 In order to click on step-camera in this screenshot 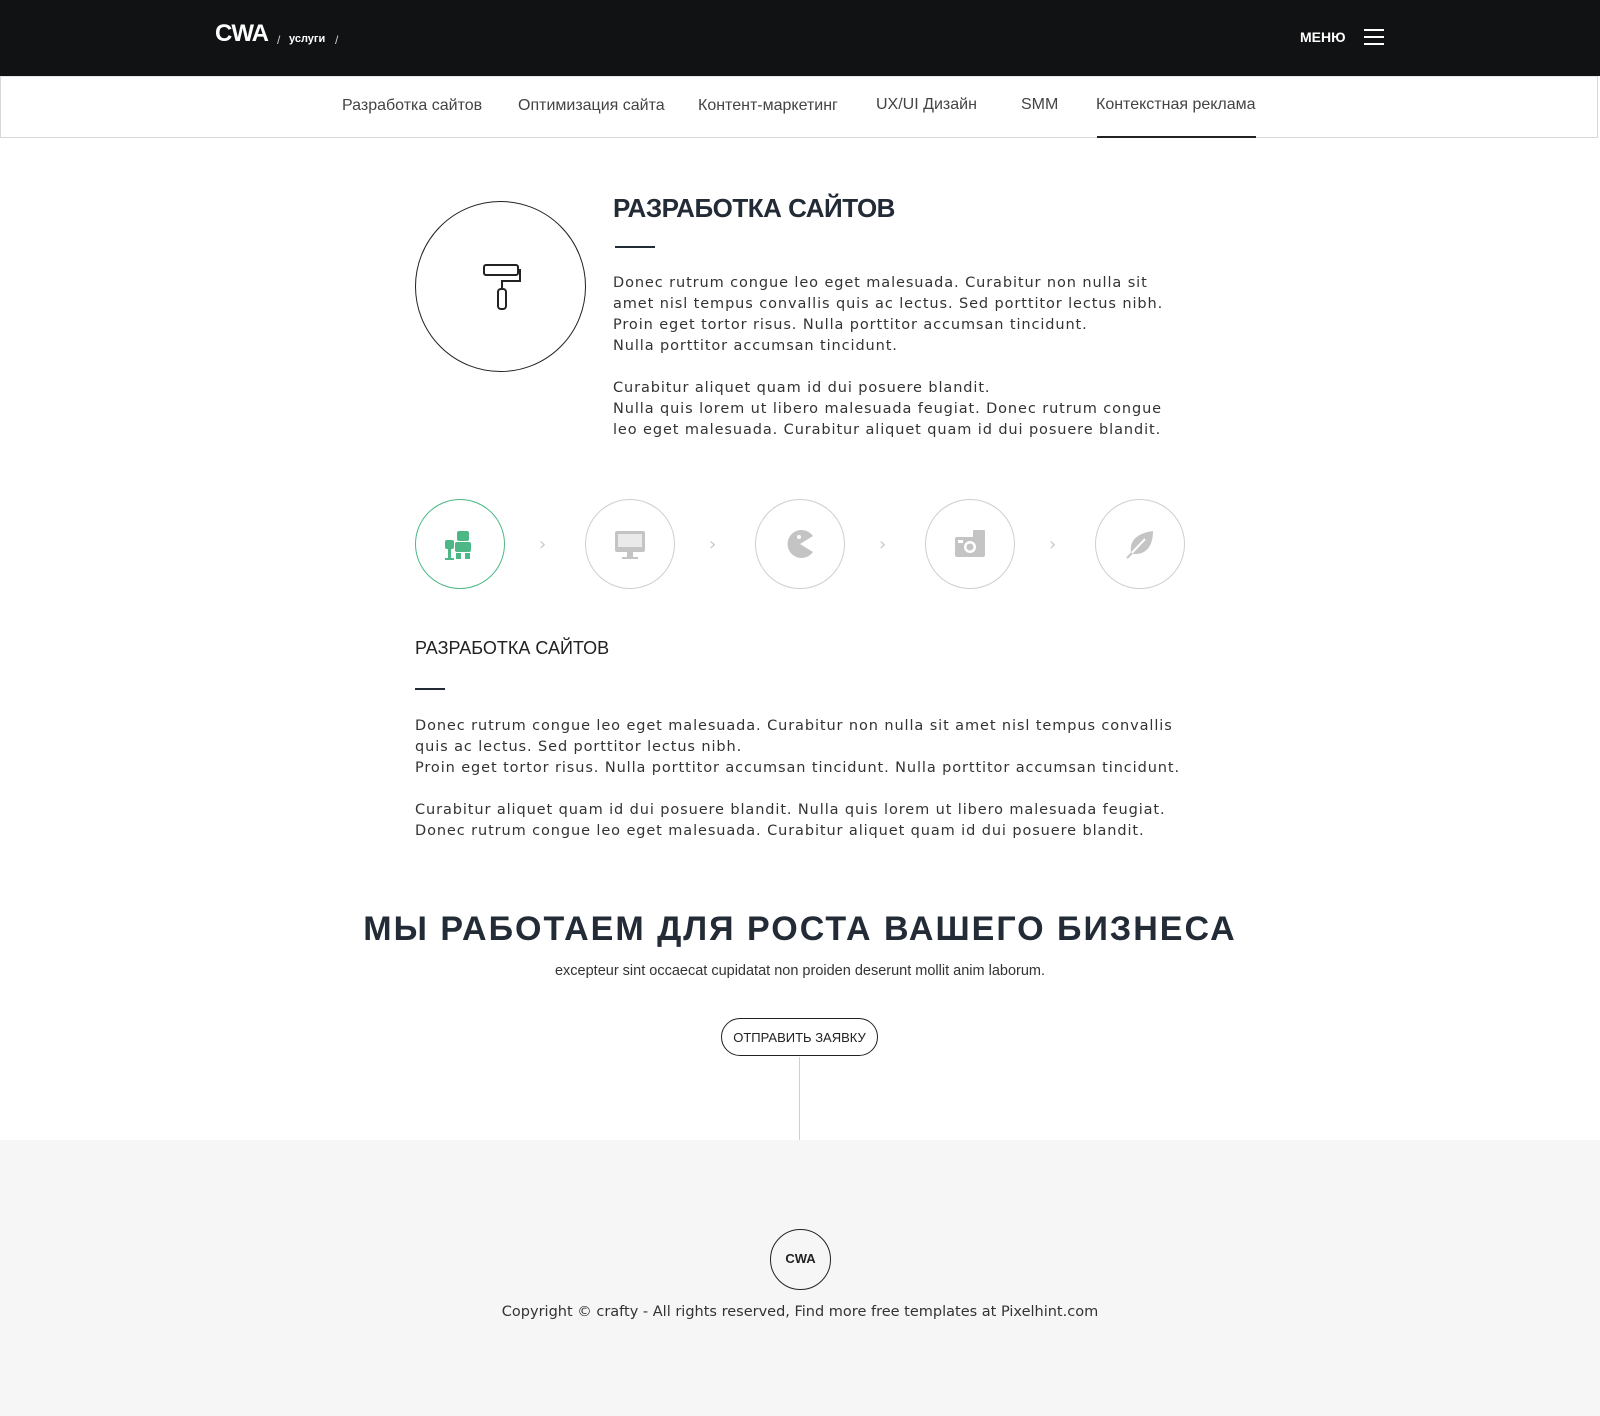, I will do `click(970, 544)`.